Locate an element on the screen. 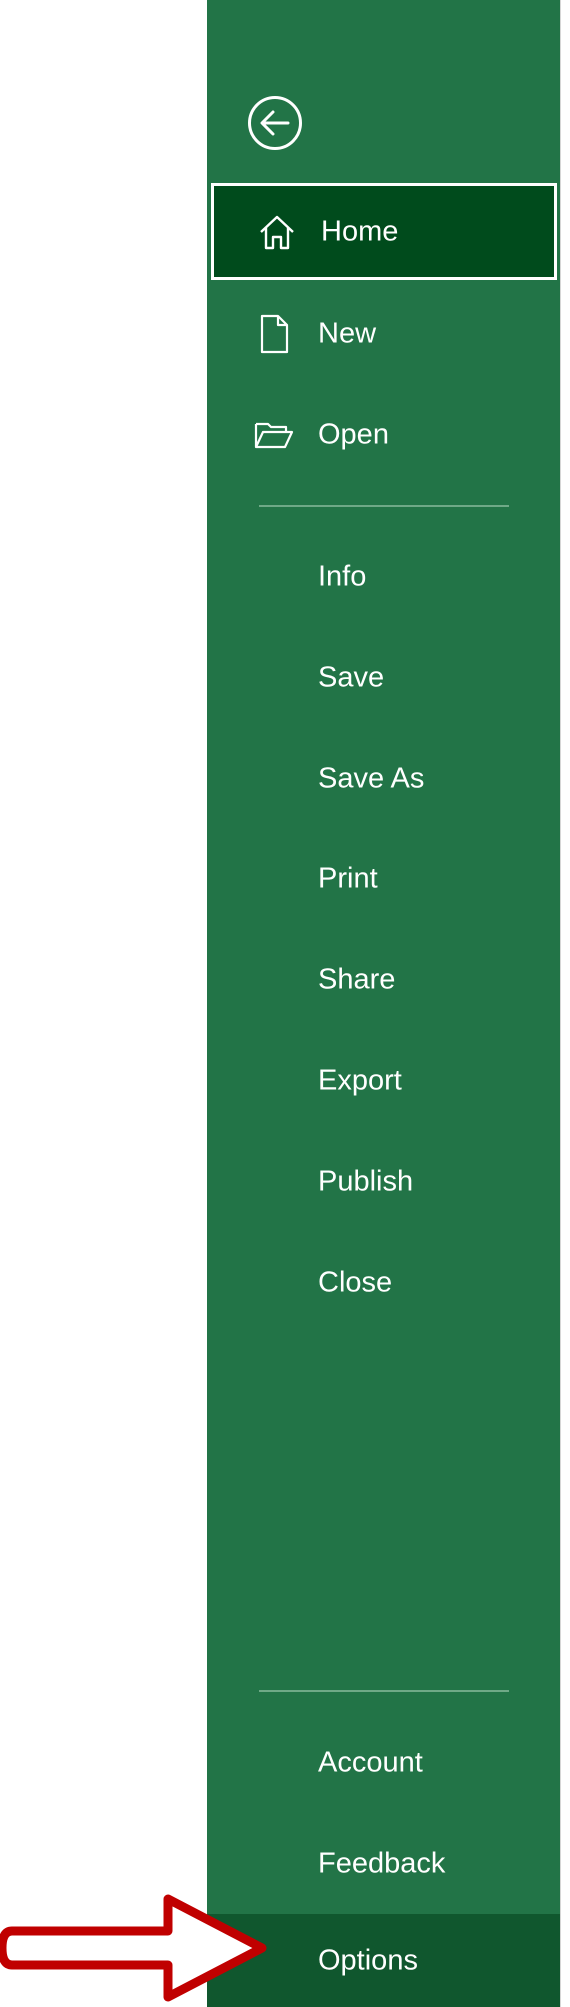  menu-item-label: Open is located at coordinates (353, 434).